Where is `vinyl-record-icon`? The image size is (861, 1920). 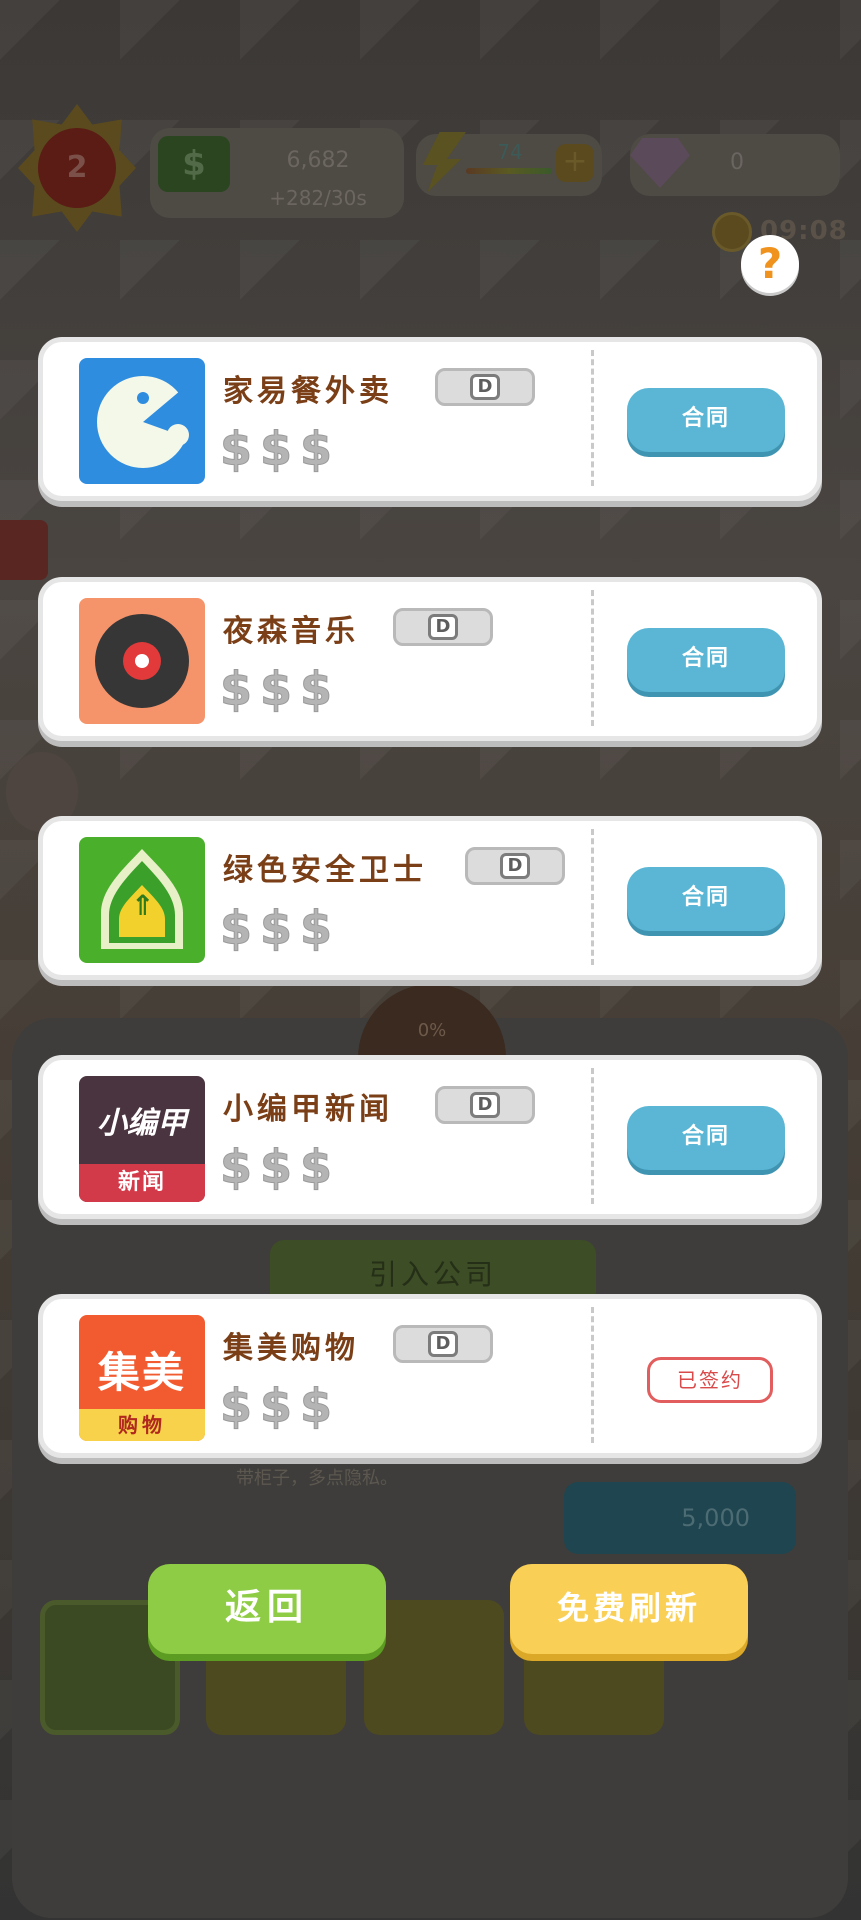
vinyl-record-icon is located at coordinates (142, 661).